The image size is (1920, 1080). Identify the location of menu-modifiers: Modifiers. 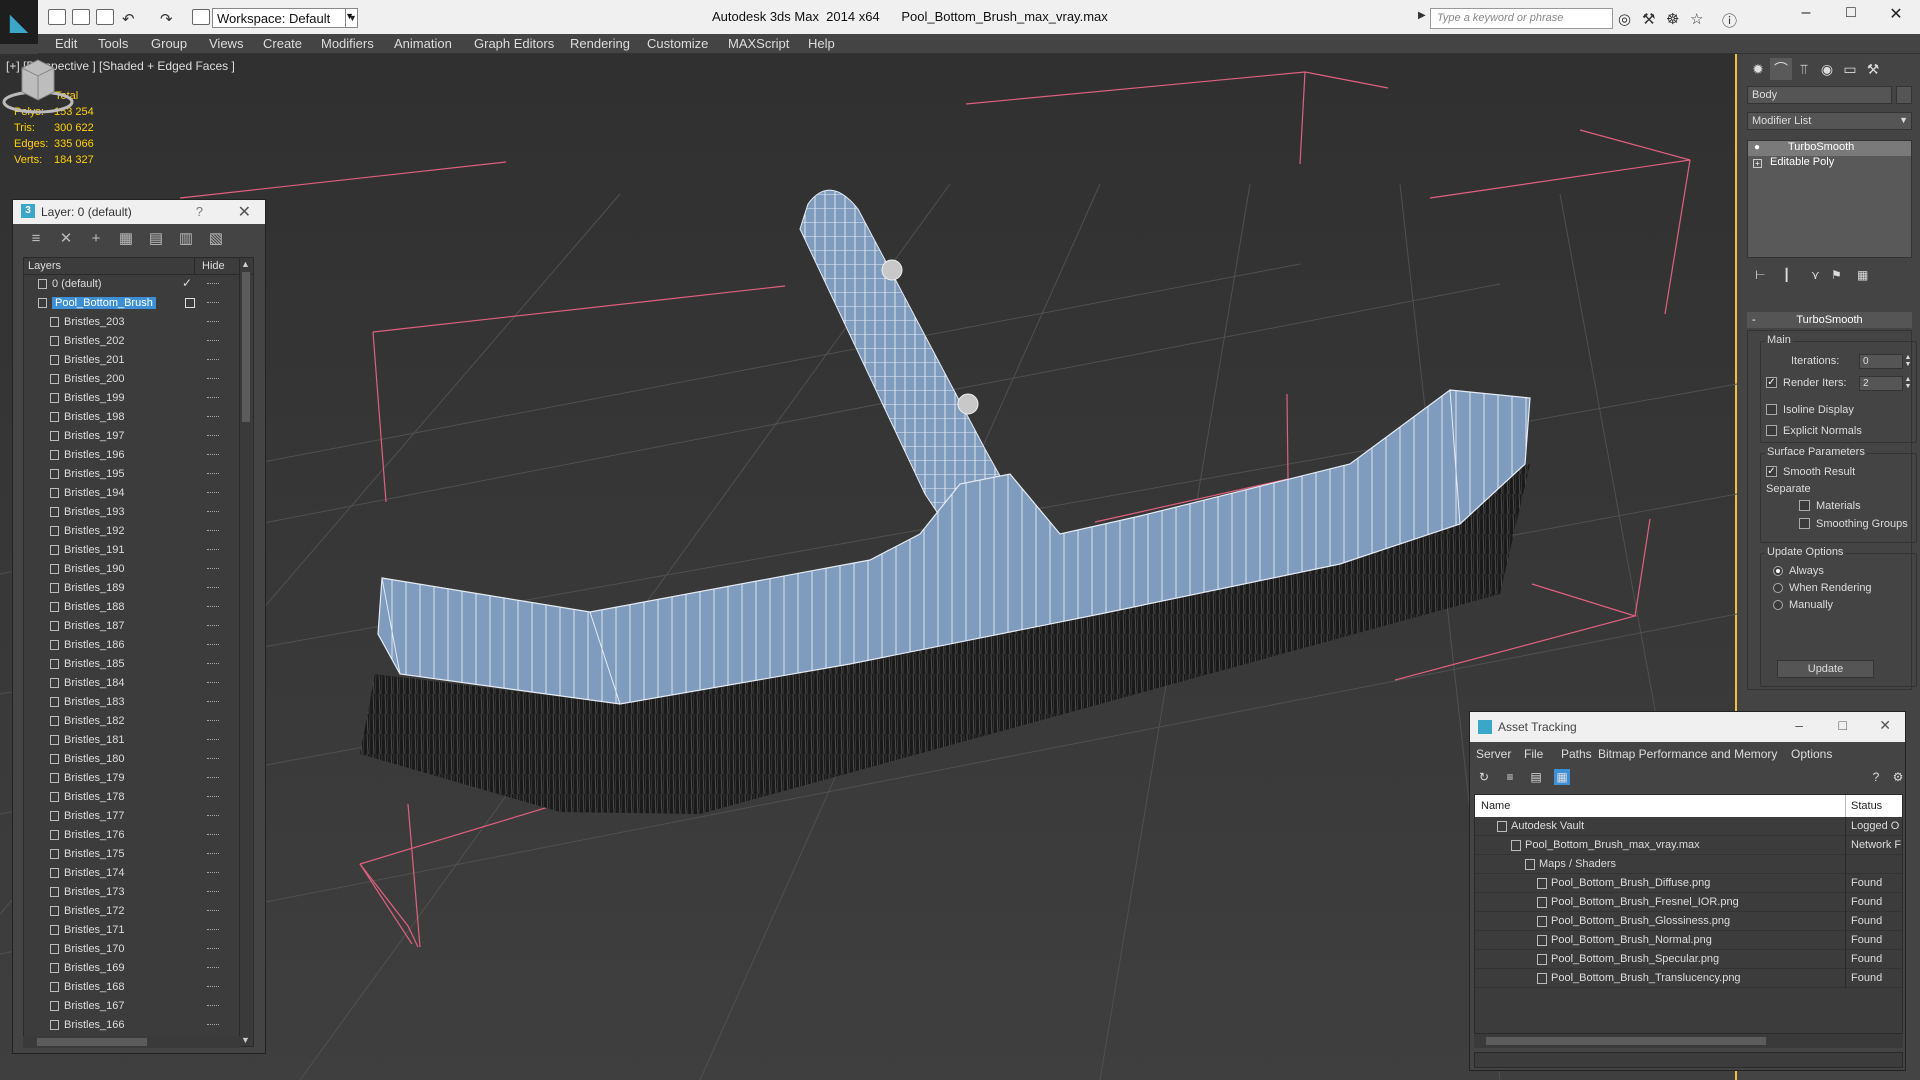
(347, 43).